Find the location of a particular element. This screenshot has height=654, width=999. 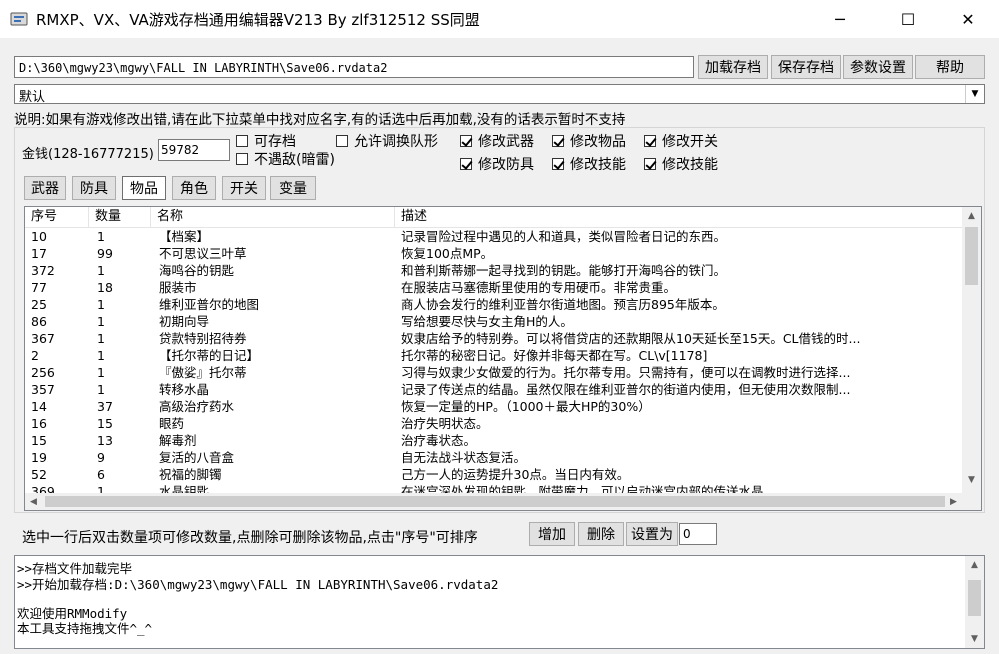

dropdown-arrow-icon: ▼ is located at coordinates (974, 94).